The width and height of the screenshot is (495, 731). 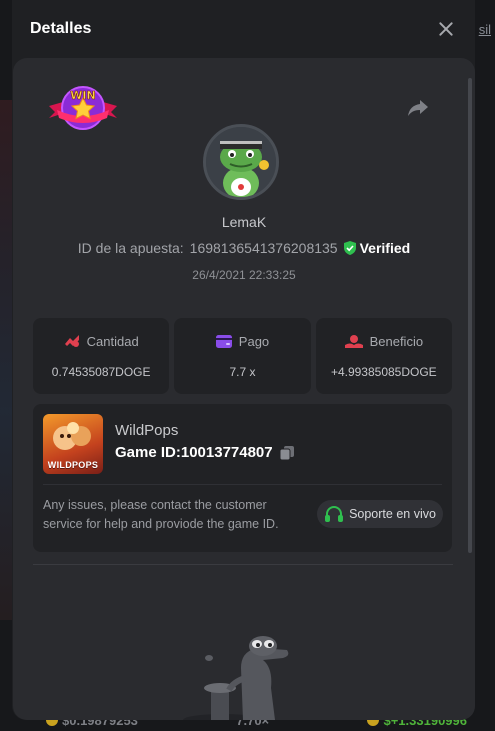 I want to click on stat-pago: Pago 7.7 x, so click(x=242, y=356).